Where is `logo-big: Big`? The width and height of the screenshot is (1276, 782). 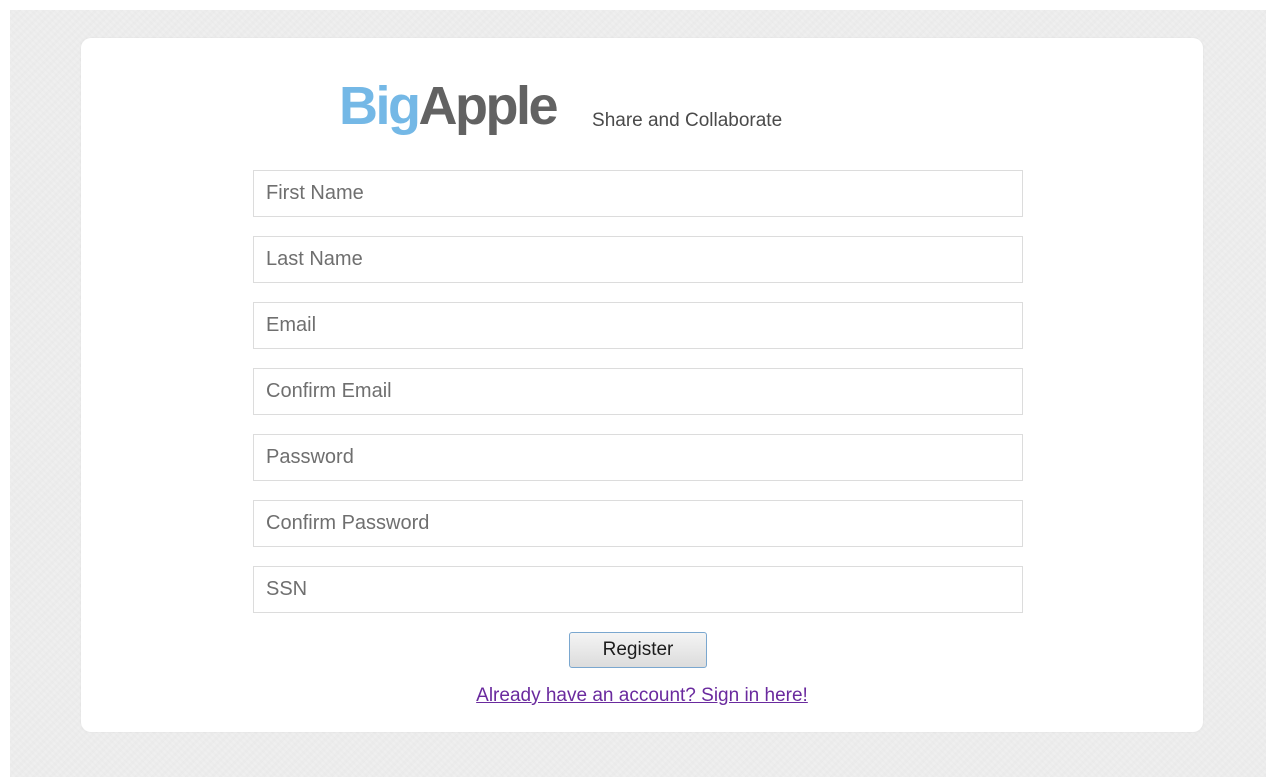
logo-big: Big is located at coordinates (380, 106).